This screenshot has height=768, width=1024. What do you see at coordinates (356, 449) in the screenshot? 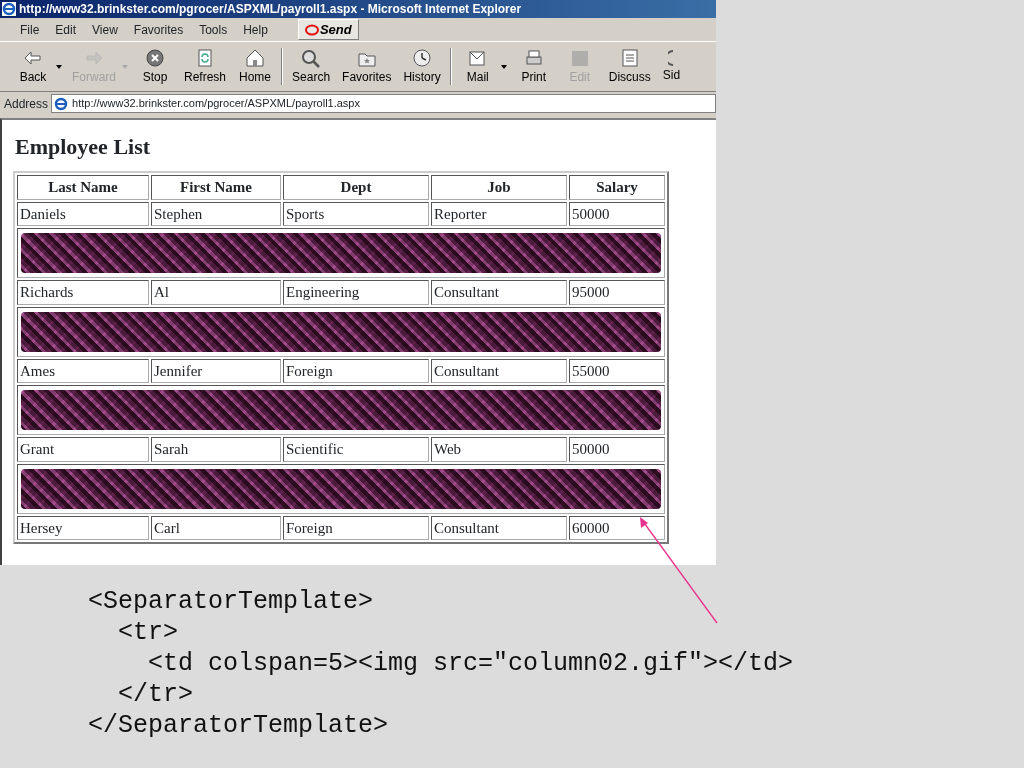
I see `table-cell: Scientific` at bounding box center [356, 449].